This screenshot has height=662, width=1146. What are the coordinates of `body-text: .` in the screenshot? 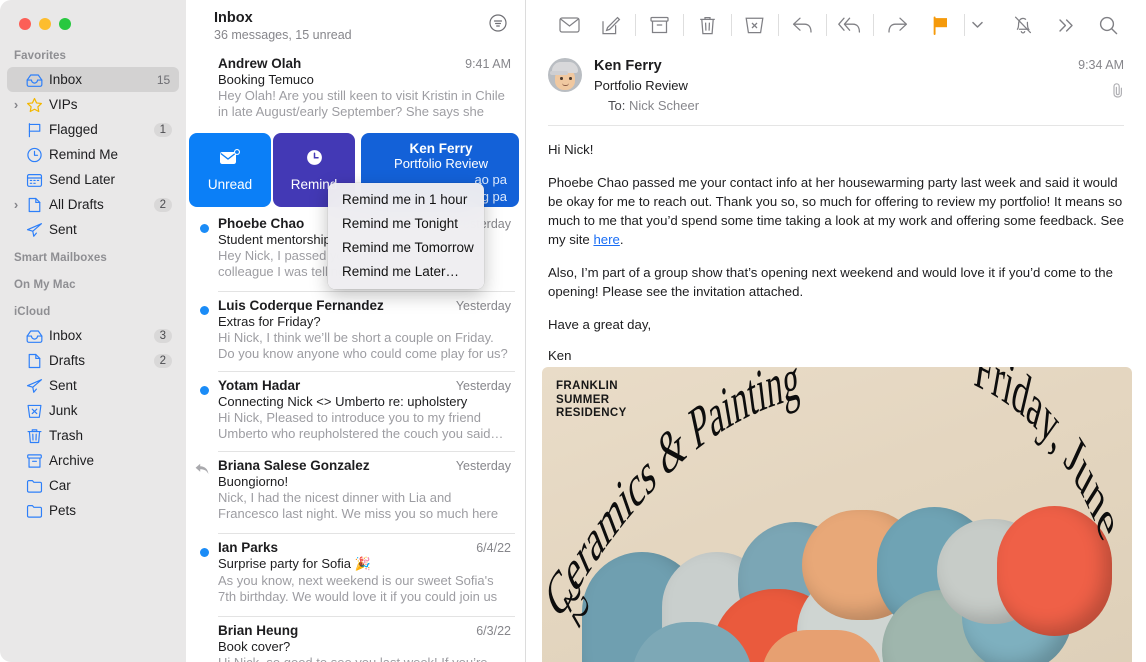 It's located at (621, 239).